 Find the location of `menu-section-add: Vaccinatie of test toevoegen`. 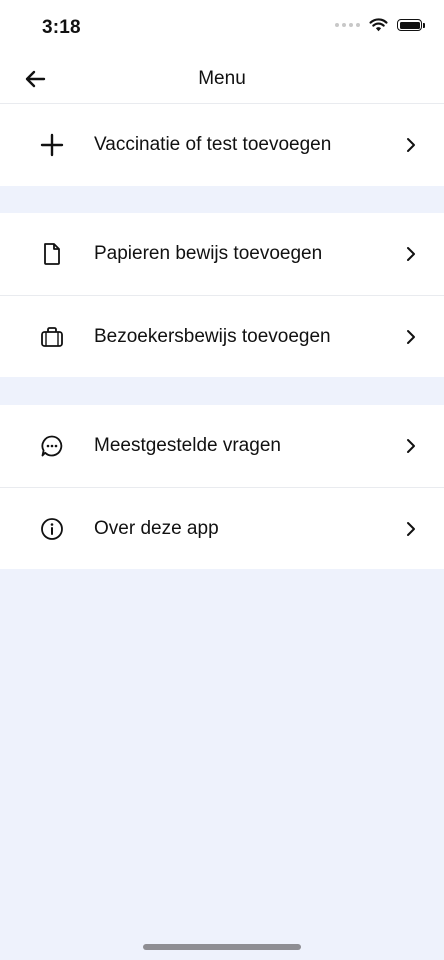

menu-section-add: Vaccinatie of test toevoegen is located at coordinates (222, 145).